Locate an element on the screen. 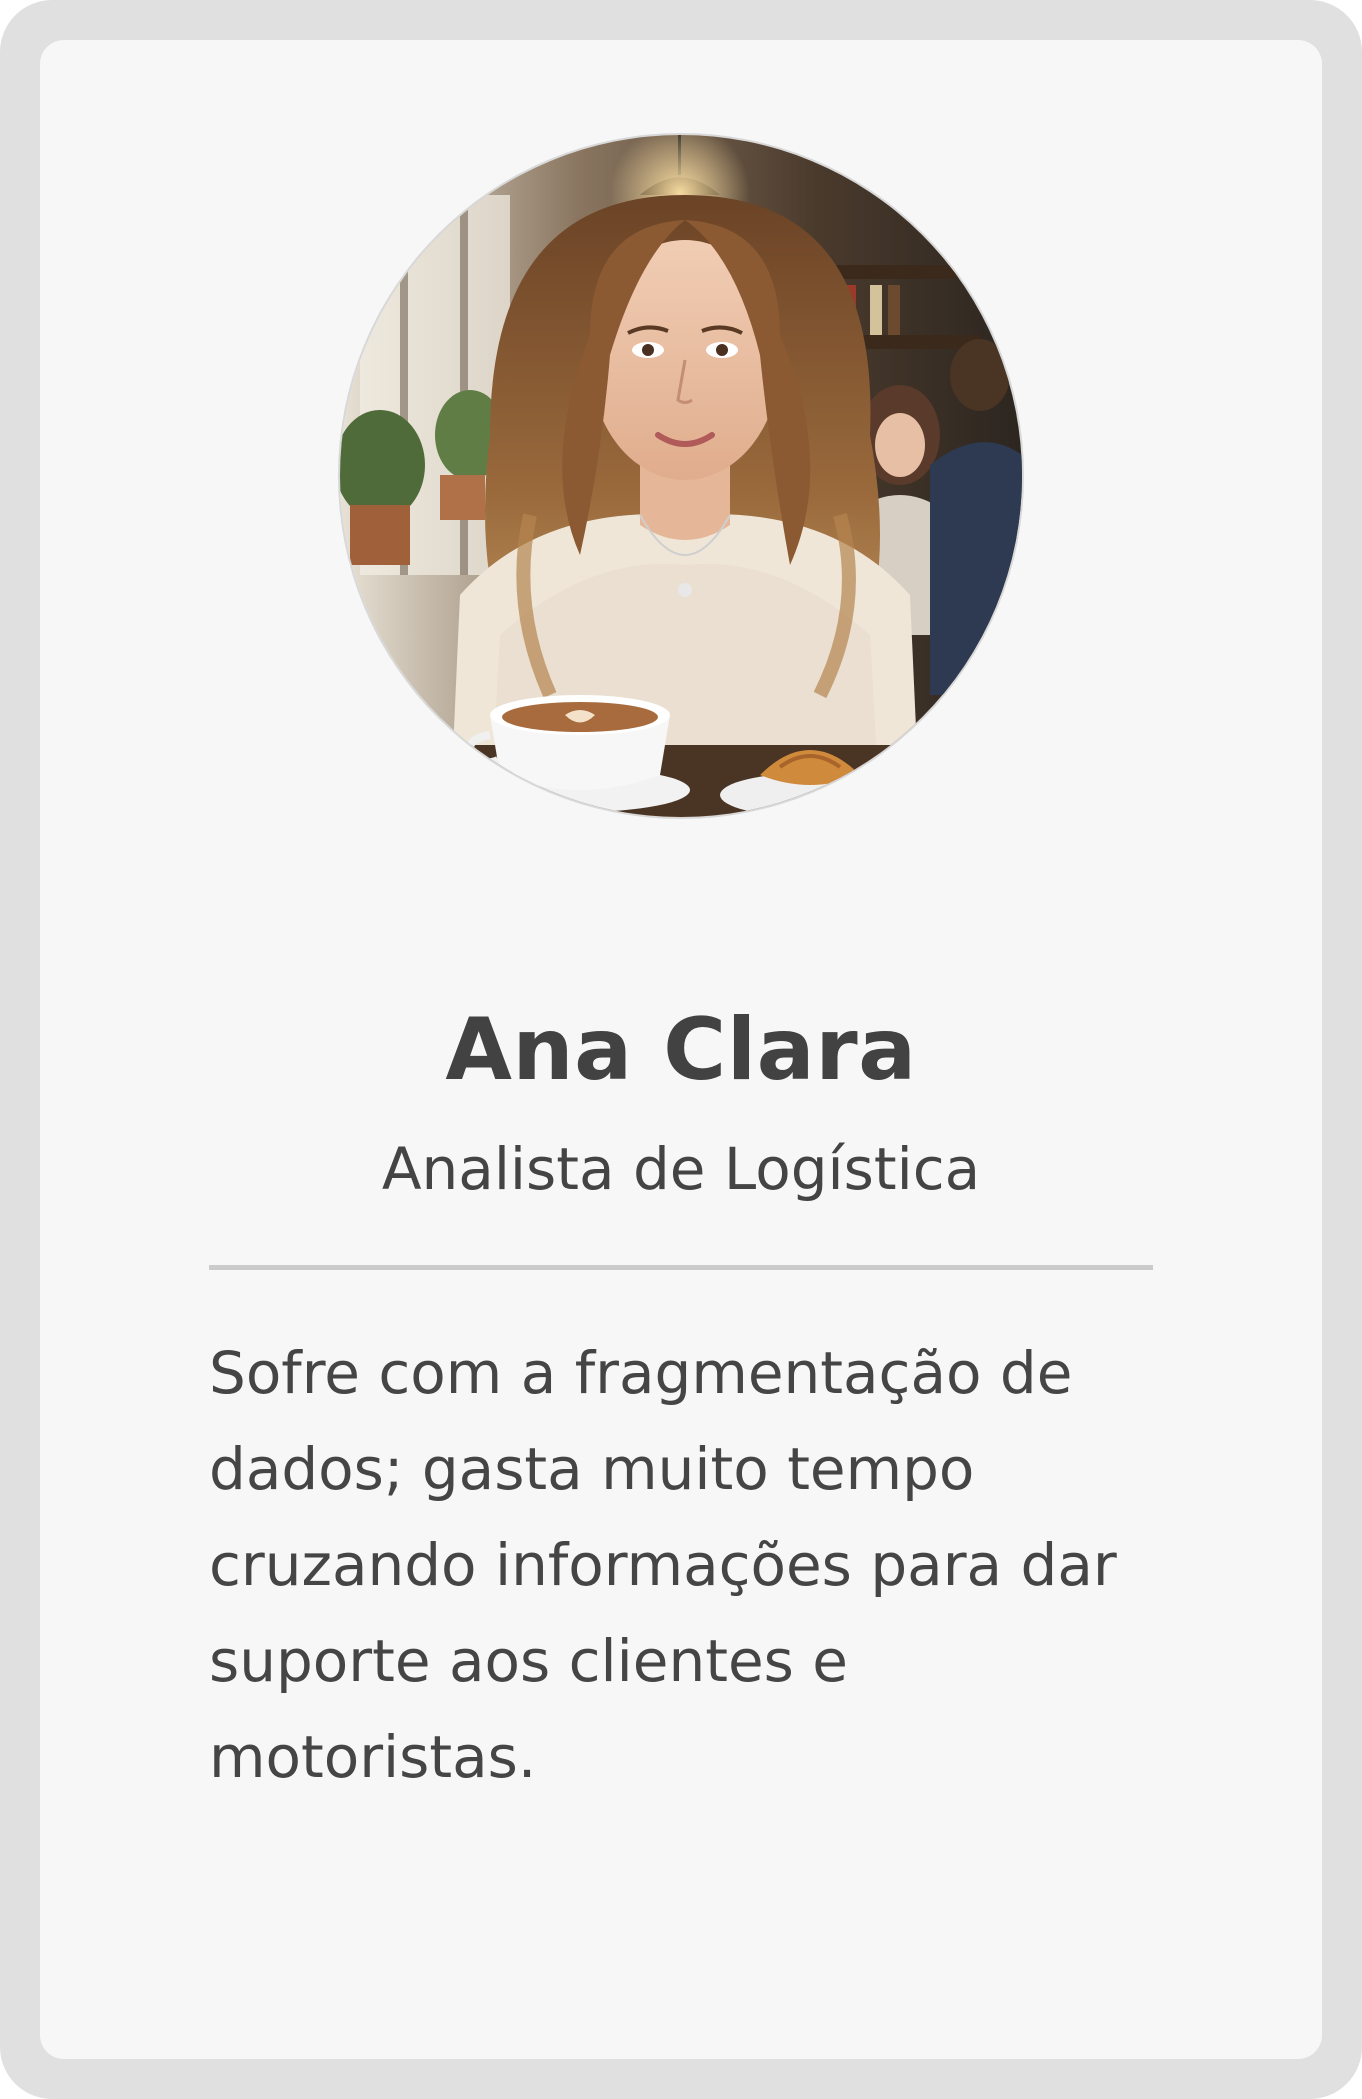 The width and height of the screenshot is (1362, 2099). divider is located at coordinates (681, 1267).